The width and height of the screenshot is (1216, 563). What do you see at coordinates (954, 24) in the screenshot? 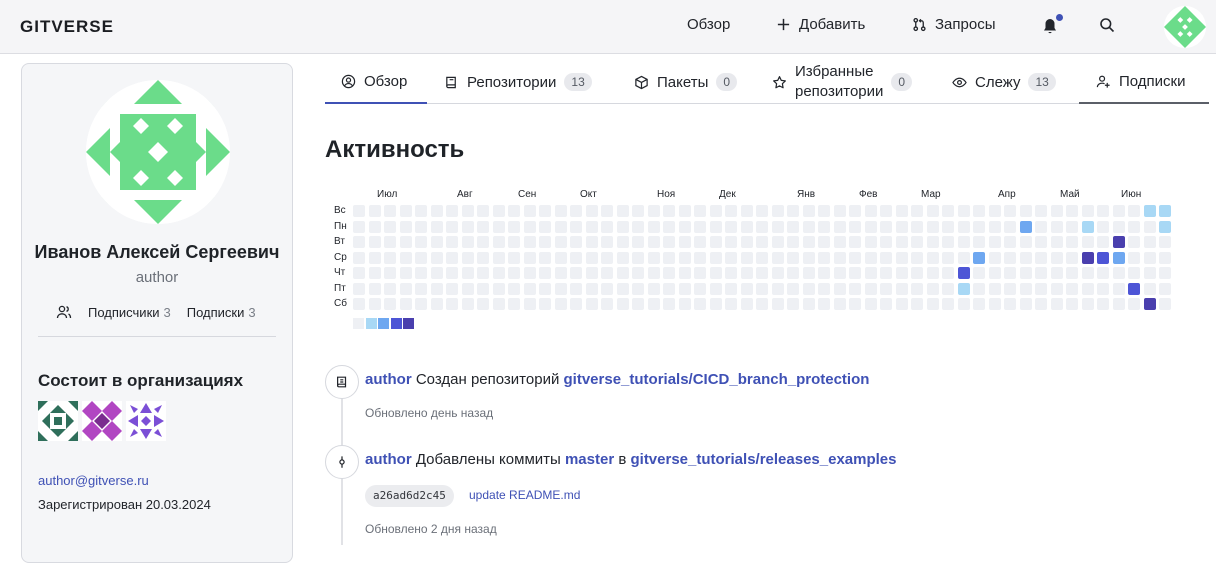
I see `nav-requests: Запросы` at bounding box center [954, 24].